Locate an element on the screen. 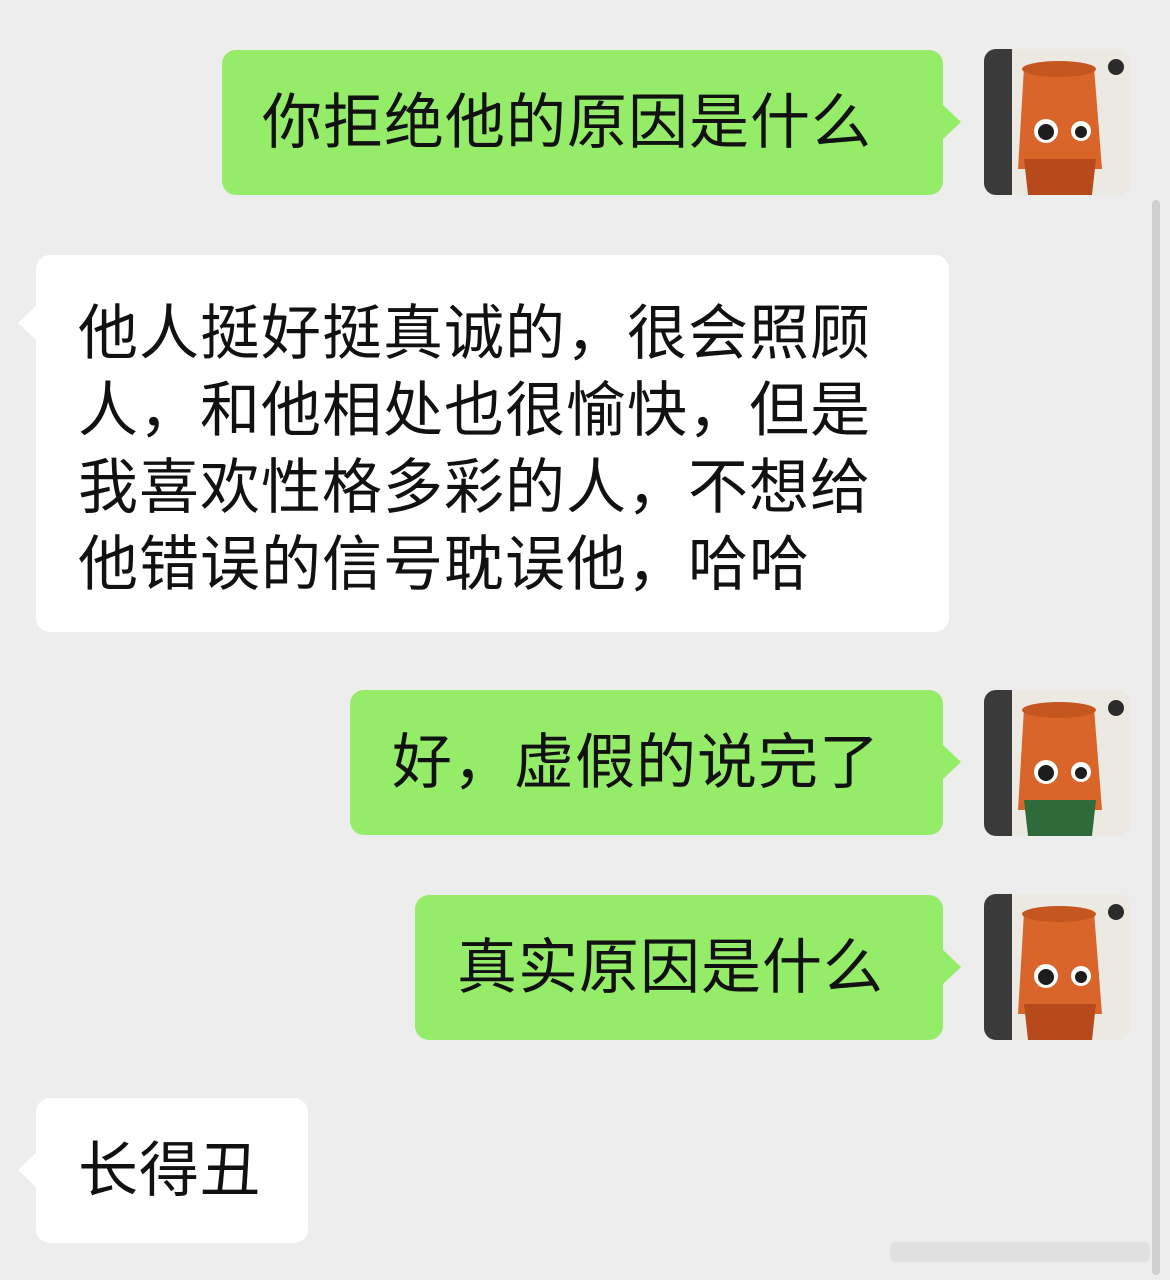 This screenshot has height=1280, width=1170. message-bubble-outgoing: 真实原因是什么 is located at coordinates (688, 967).